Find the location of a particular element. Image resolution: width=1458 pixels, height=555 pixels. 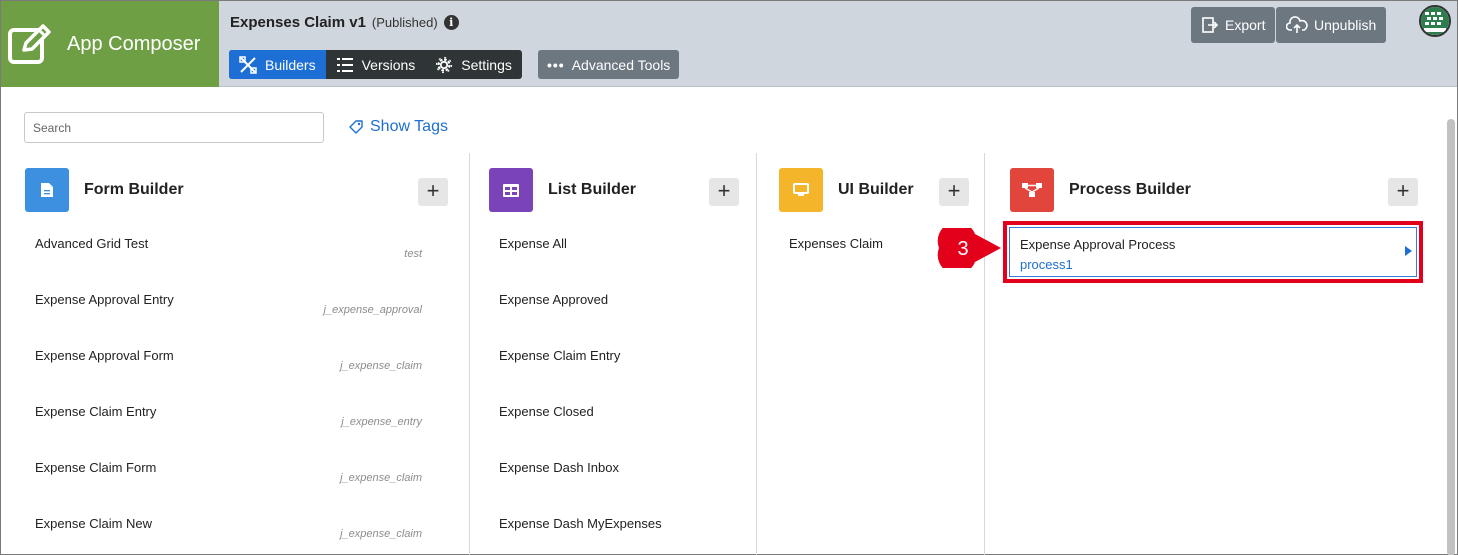

list-builder-header: List Builder is located at coordinates (562, 190).